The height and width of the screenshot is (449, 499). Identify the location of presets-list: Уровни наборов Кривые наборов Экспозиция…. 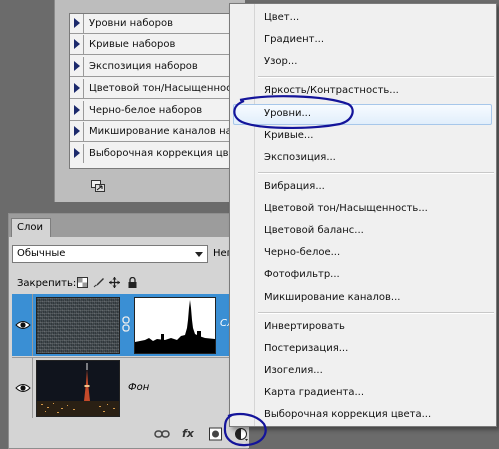
(158, 91).